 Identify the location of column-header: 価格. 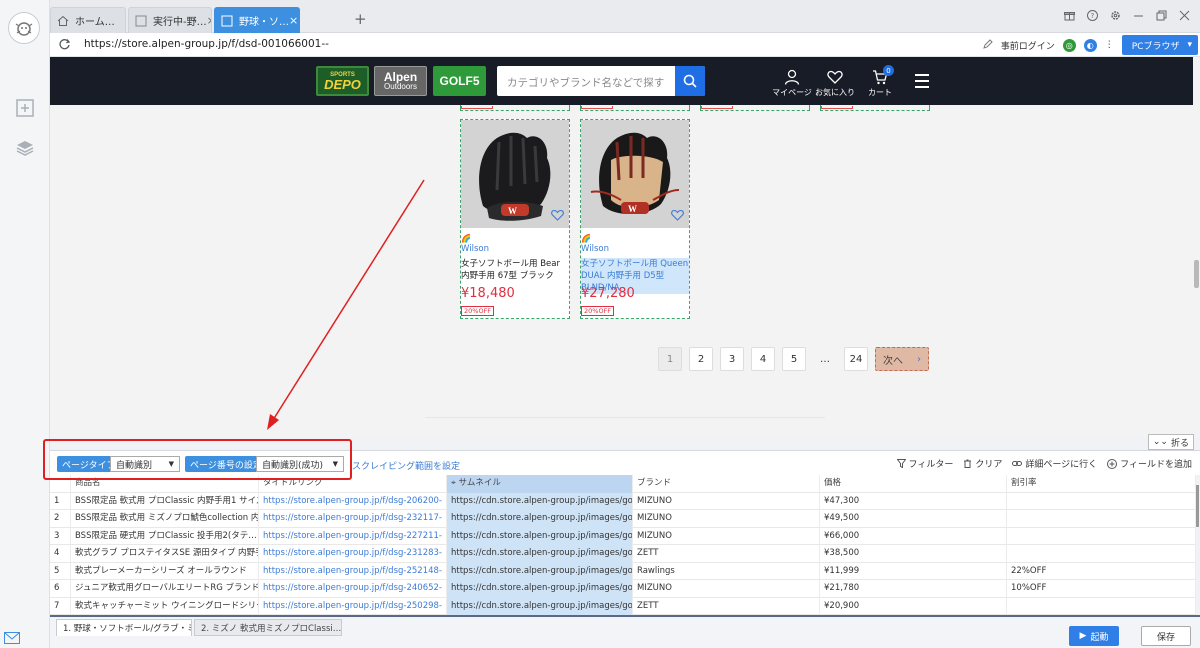
(913, 484).